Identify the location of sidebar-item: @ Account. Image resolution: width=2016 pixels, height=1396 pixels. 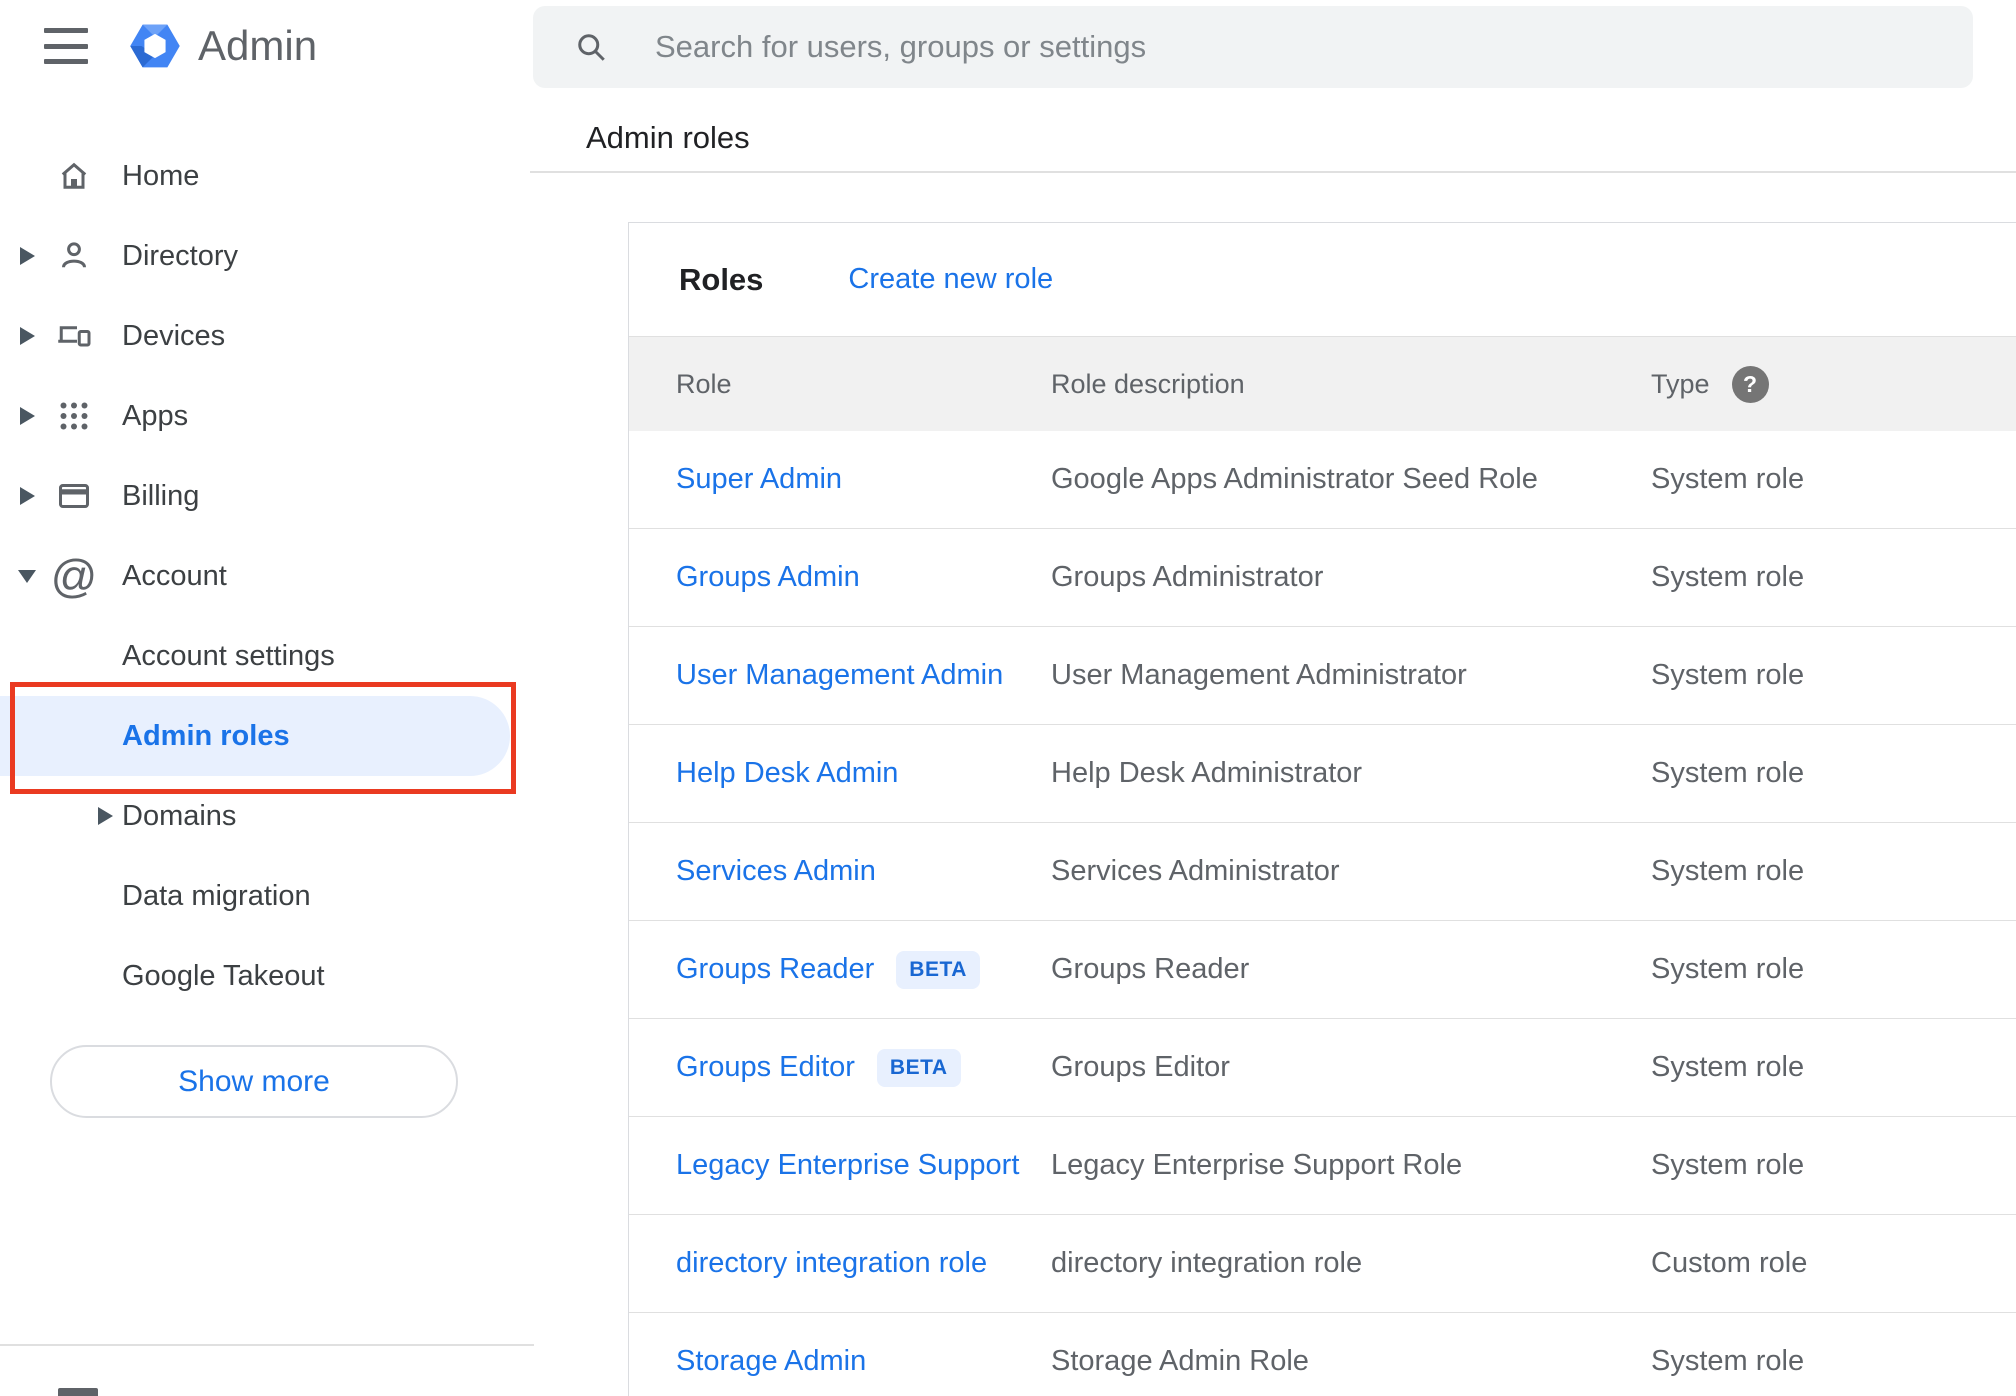
(267, 576).